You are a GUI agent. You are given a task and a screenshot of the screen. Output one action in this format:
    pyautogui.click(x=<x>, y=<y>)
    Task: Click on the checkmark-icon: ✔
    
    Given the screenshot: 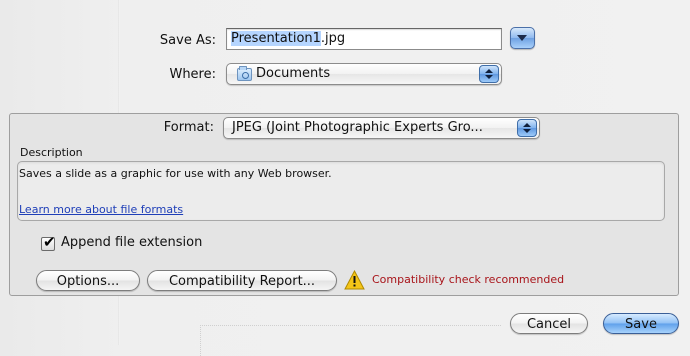 What is the action you would take?
    pyautogui.click(x=49, y=242)
    